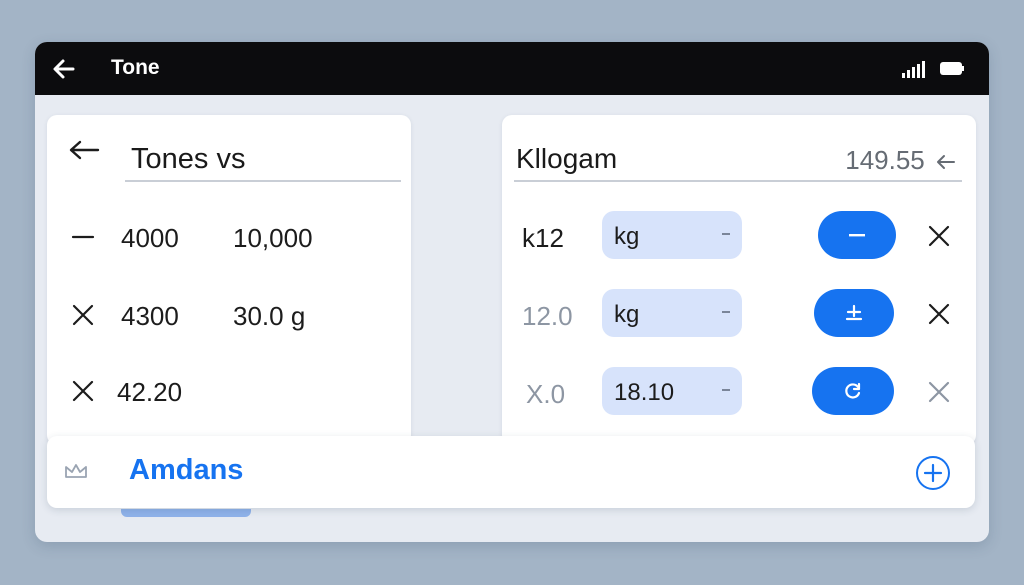 This screenshot has width=1024, height=585. Describe the element at coordinates (186, 470) in the screenshot. I see `bottom-tab-label: Amdans` at that location.